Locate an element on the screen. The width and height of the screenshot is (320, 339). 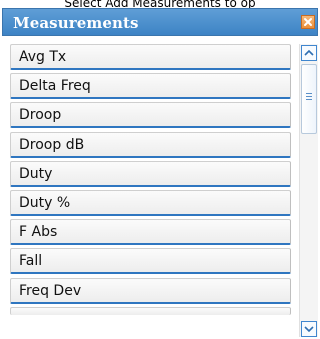
measurement-item-f-abs: F Abs is located at coordinates (150, 232).